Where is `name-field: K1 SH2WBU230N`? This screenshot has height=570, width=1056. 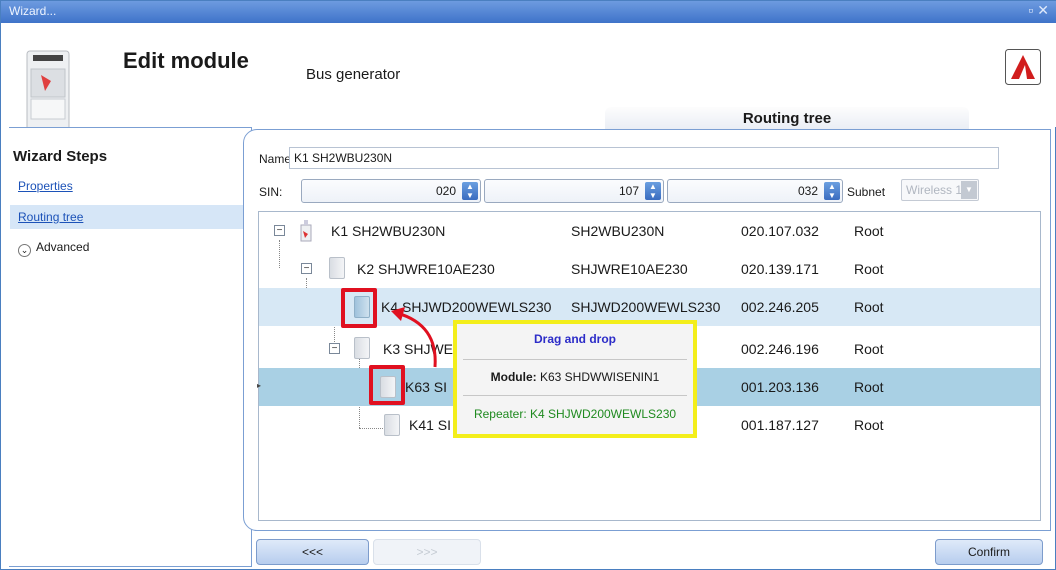
name-field: K1 SH2WBU230N is located at coordinates (644, 158).